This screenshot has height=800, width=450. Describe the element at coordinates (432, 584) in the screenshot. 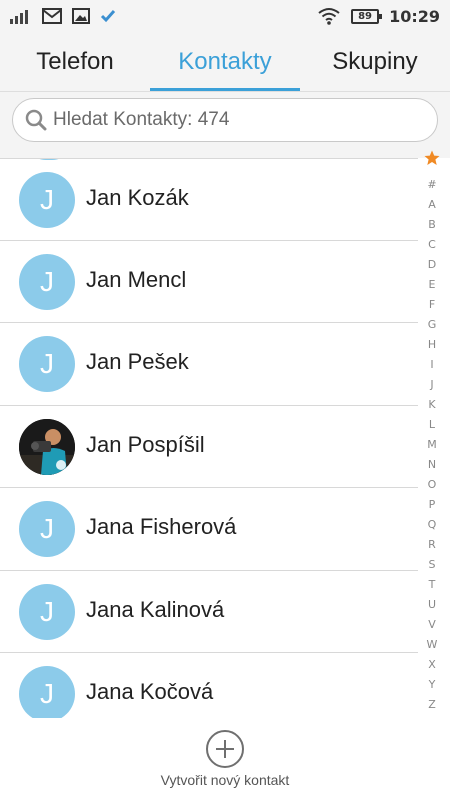

I see `index-letter: T` at that location.